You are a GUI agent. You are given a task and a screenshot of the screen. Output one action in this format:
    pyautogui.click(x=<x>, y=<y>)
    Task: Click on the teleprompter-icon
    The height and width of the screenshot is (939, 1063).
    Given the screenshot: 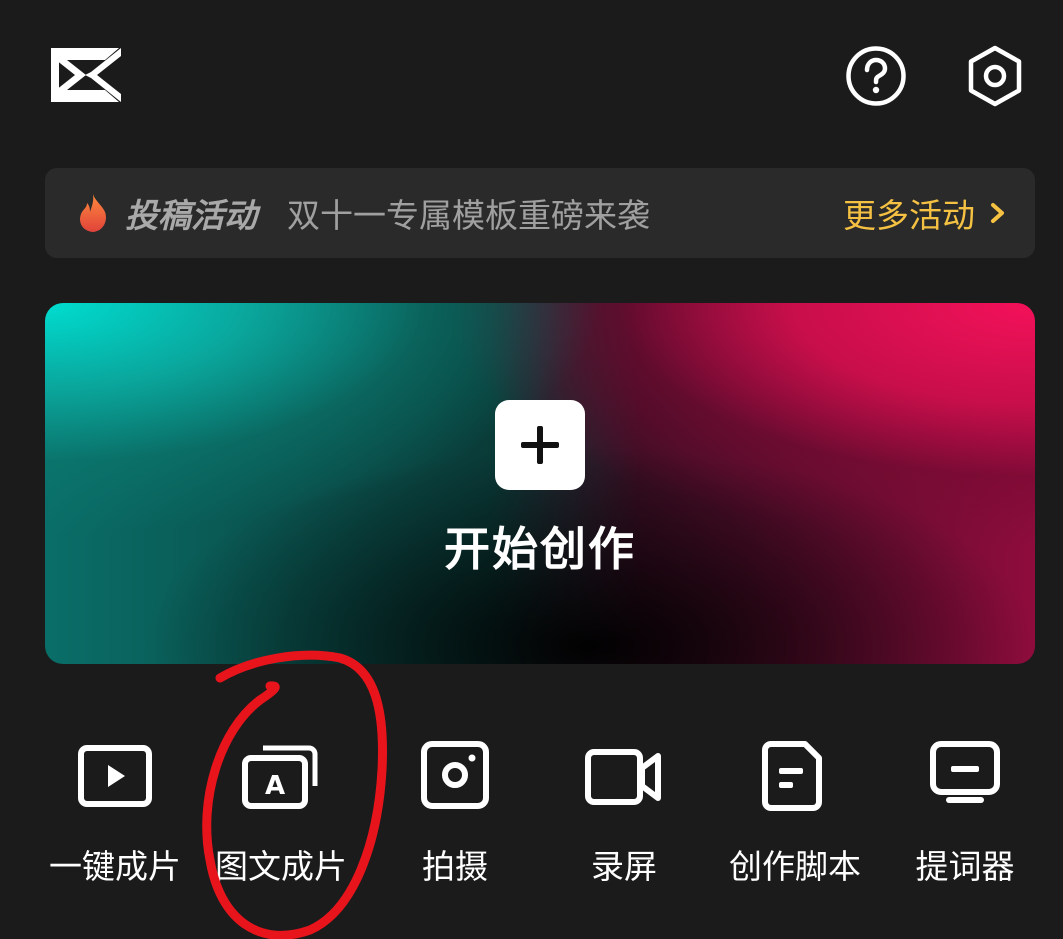 What is the action you would take?
    pyautogui.click(x=965, y=772)
    